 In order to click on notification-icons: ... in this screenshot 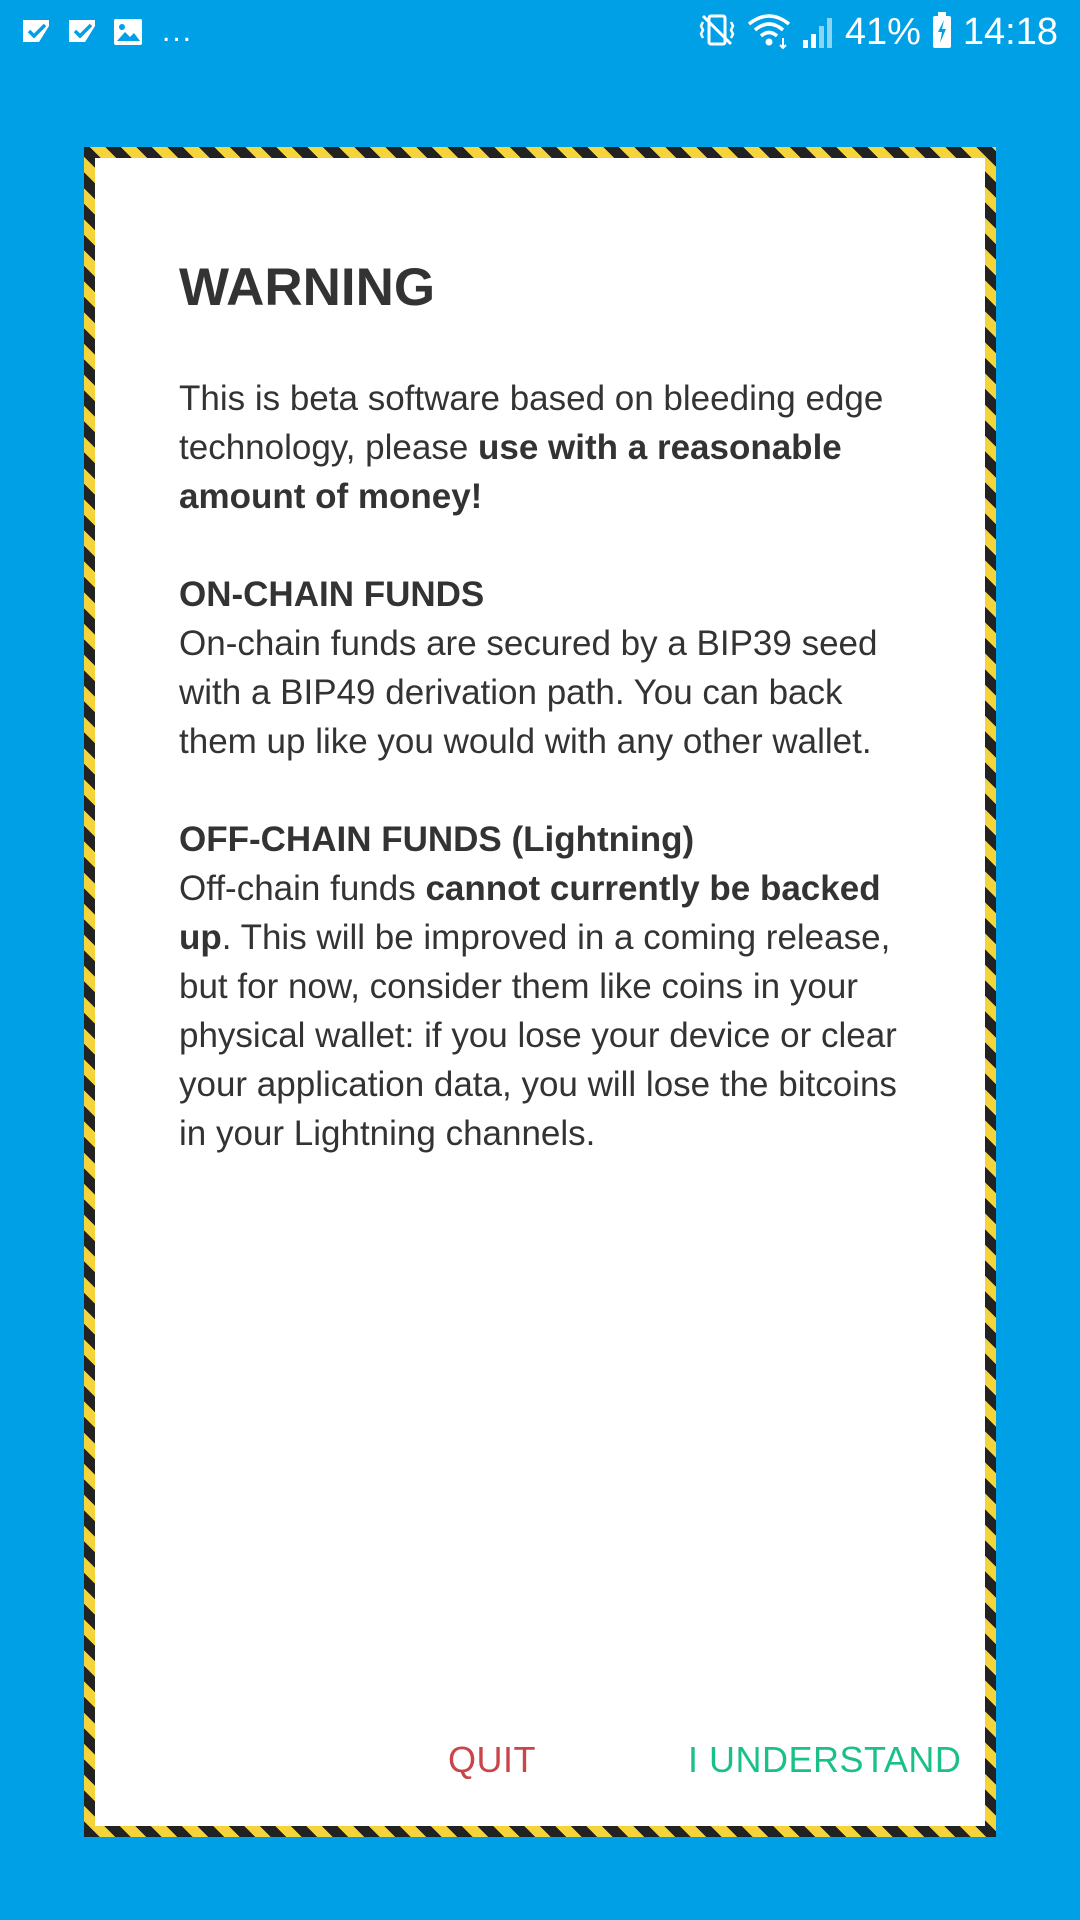, I will do `click(106, 32)`.